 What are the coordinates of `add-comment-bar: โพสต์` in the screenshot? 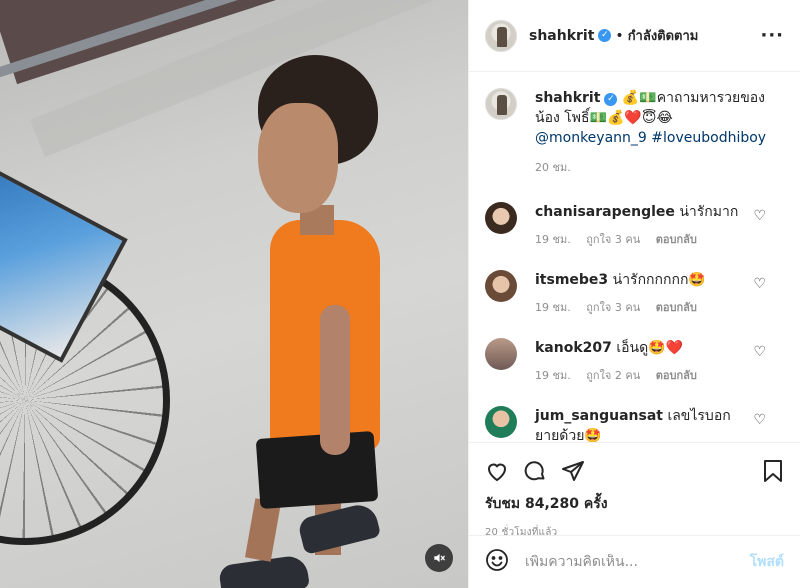 It's located at (634, 561).